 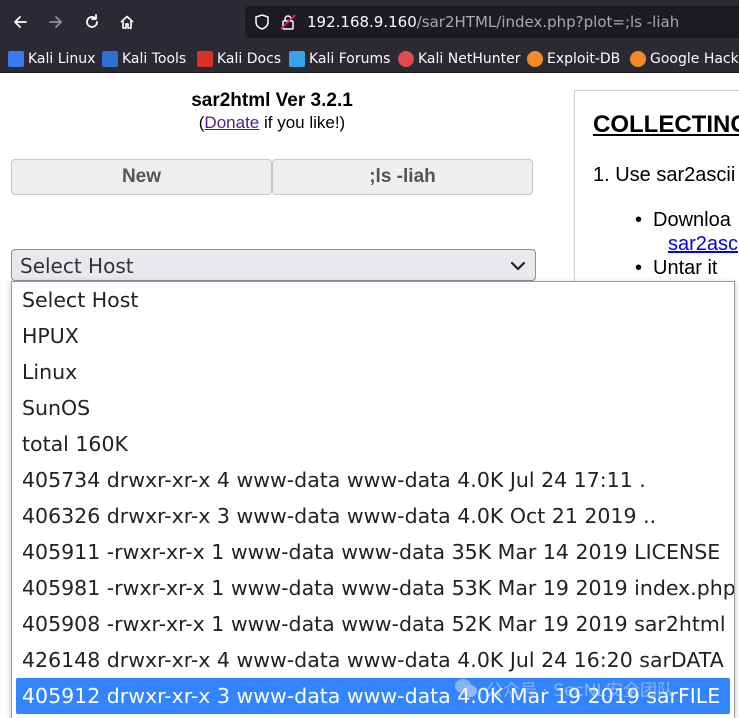 I want to click on bookmark-kali-linux: Kali Linux, so click(x=51, y=59).